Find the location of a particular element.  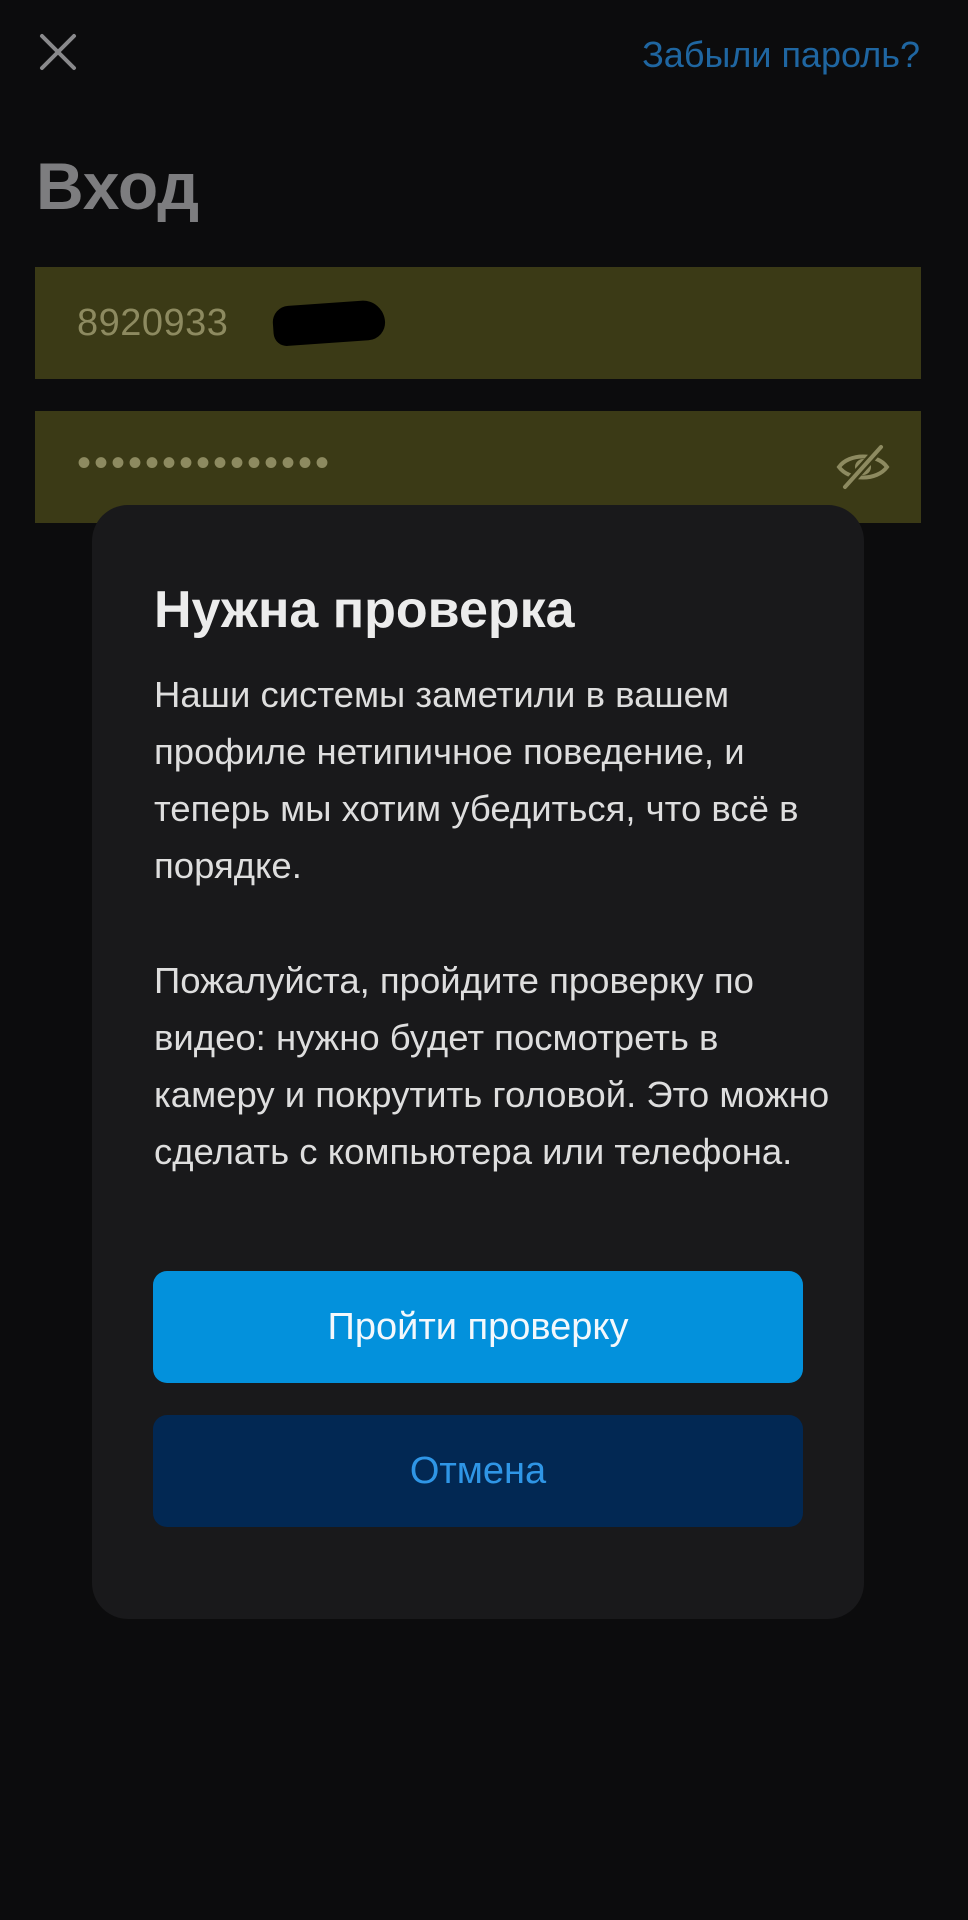

redaction-mark is located at coordinates (329, 323).